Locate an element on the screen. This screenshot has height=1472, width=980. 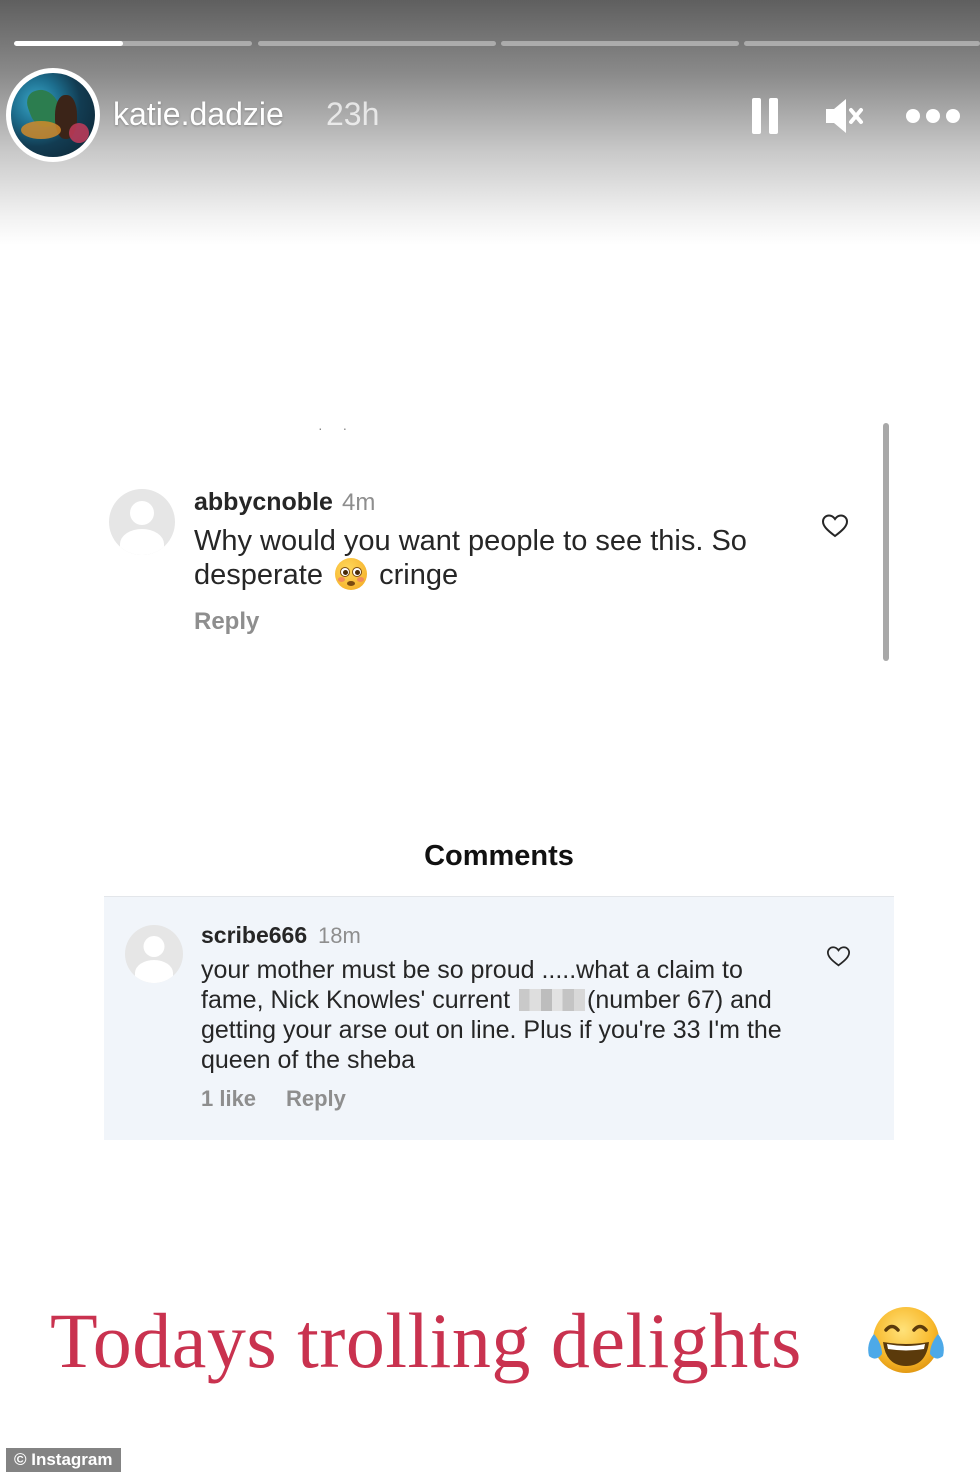
instagram-watermark: © Instagram is located at coordinates (63, 1460).